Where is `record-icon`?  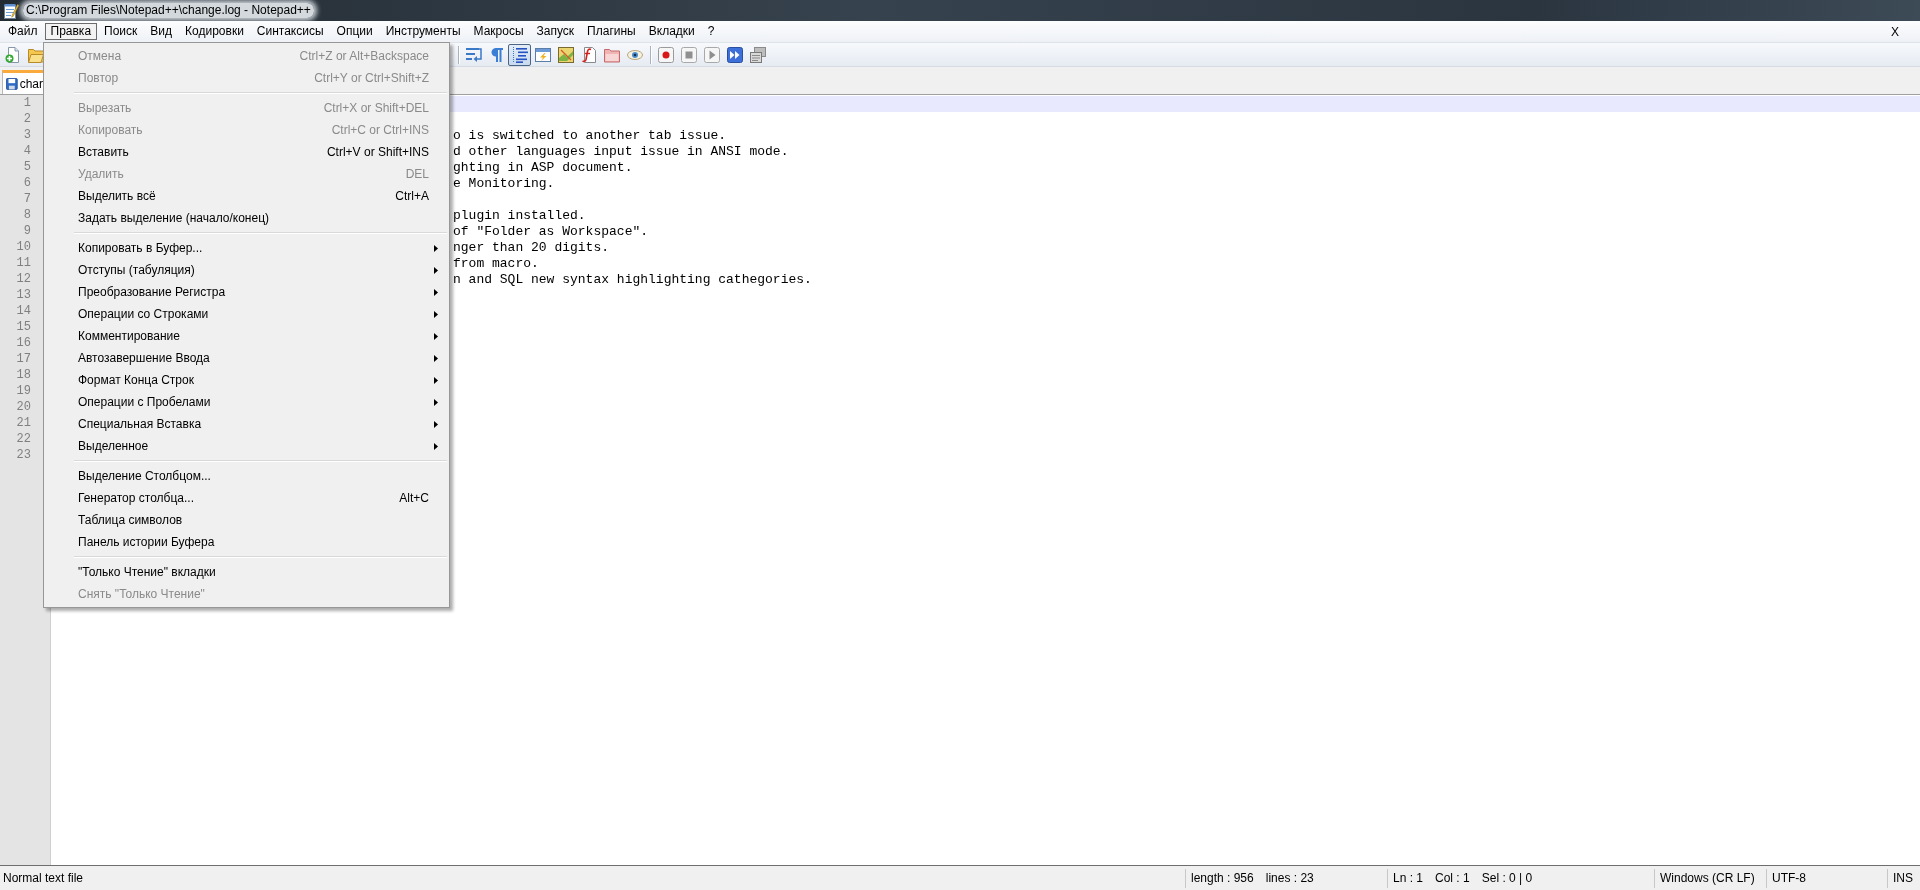 record-icon is located at coordinates (665, 54).